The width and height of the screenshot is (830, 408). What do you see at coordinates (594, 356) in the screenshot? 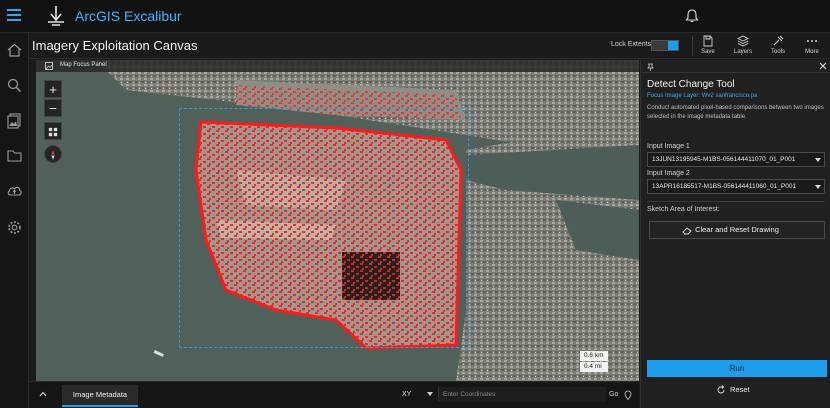
I see `scale-bar-km: 0.6 km` at bounding box center [594, 356].